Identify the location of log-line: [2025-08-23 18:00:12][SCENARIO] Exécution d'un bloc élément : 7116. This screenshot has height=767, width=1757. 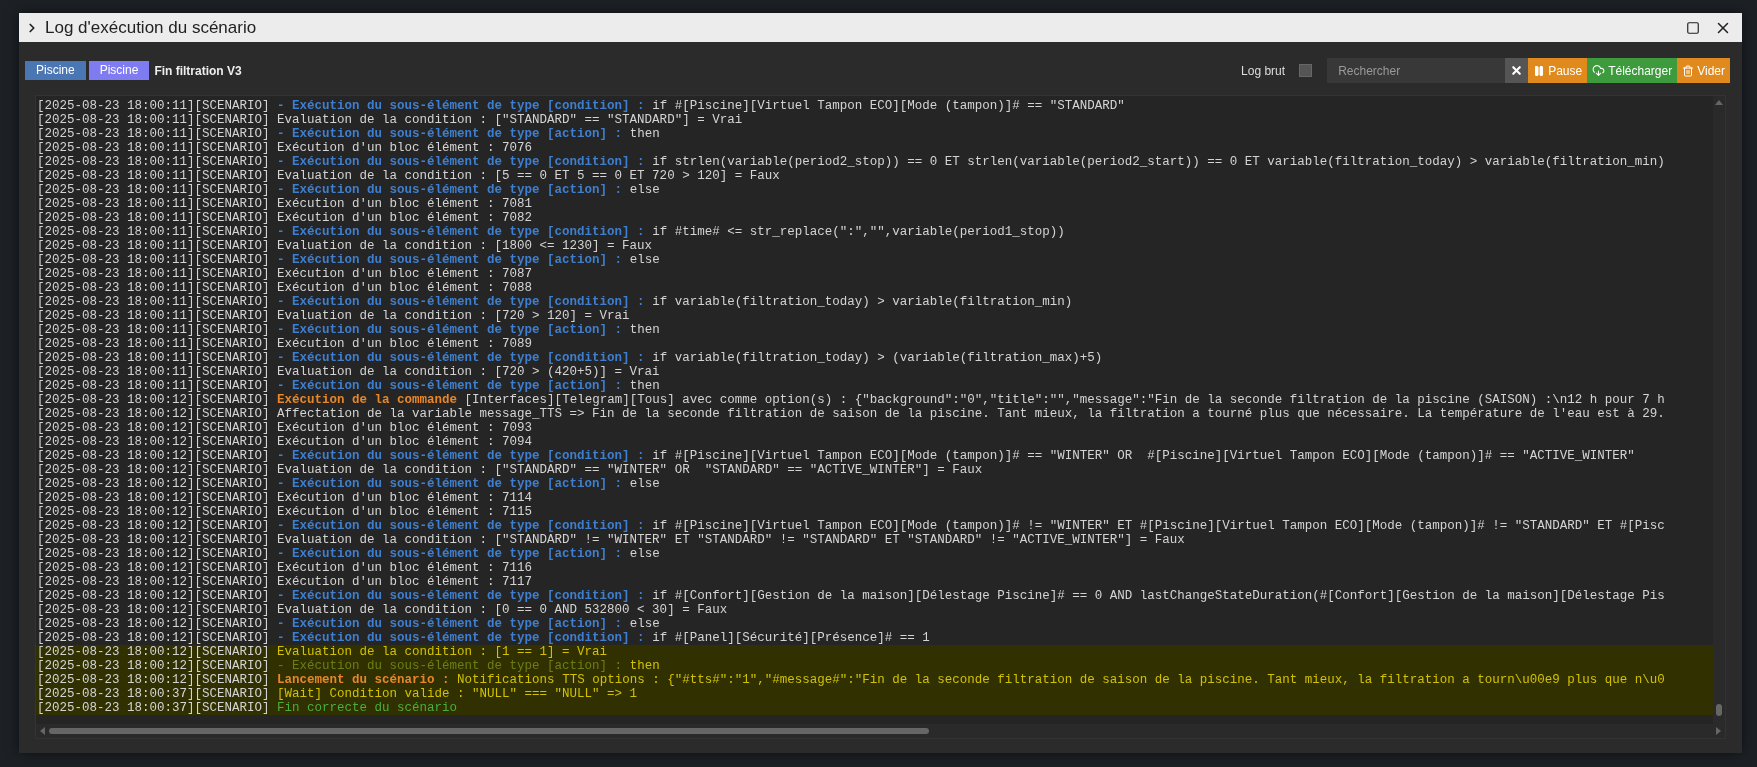
(285, 568).